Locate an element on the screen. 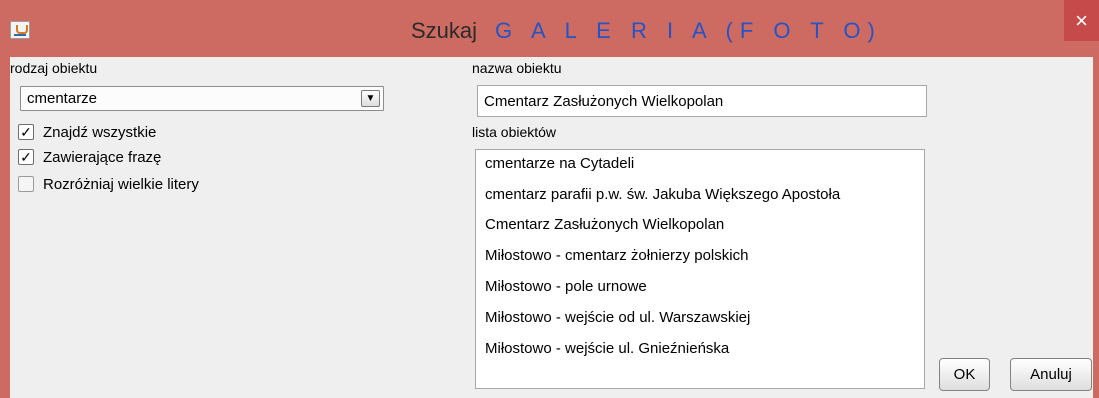 Image resolution: width=1099 pixels, height=398 pixels. list-item: Cmentarz Zasłużonych Wielkopolan is located at coordinates (604, 225).